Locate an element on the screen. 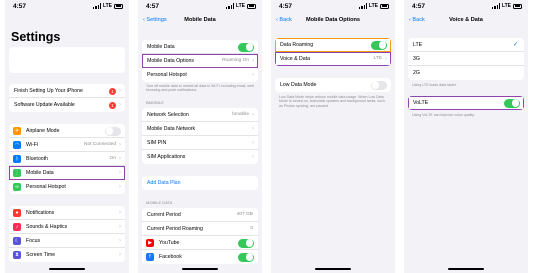  focus-row: ☾ Focus › is located at coordinates (67, 241).